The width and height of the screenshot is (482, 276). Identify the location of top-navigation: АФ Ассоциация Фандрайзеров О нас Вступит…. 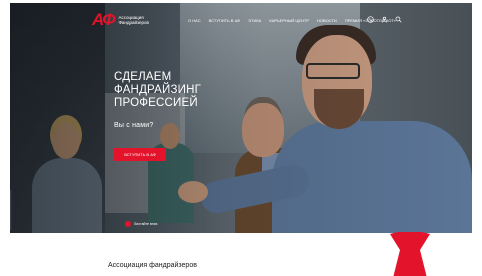
(241, 20).